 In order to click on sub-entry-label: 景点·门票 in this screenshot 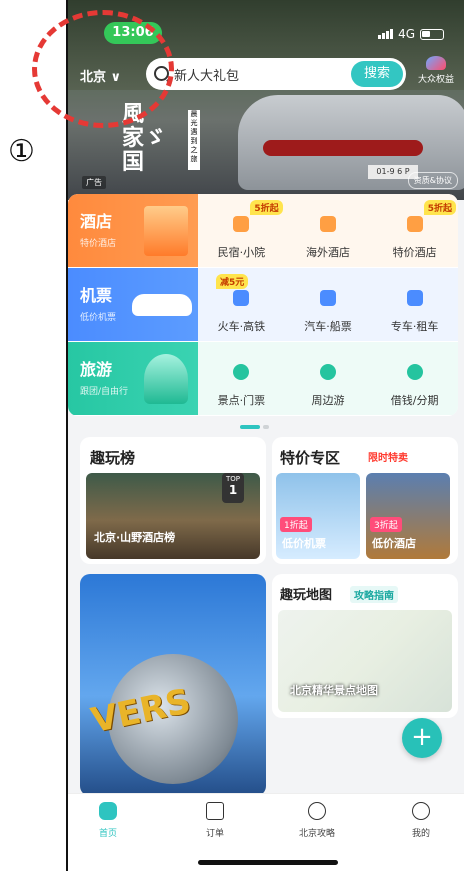, I will do `click(241, 400)`.